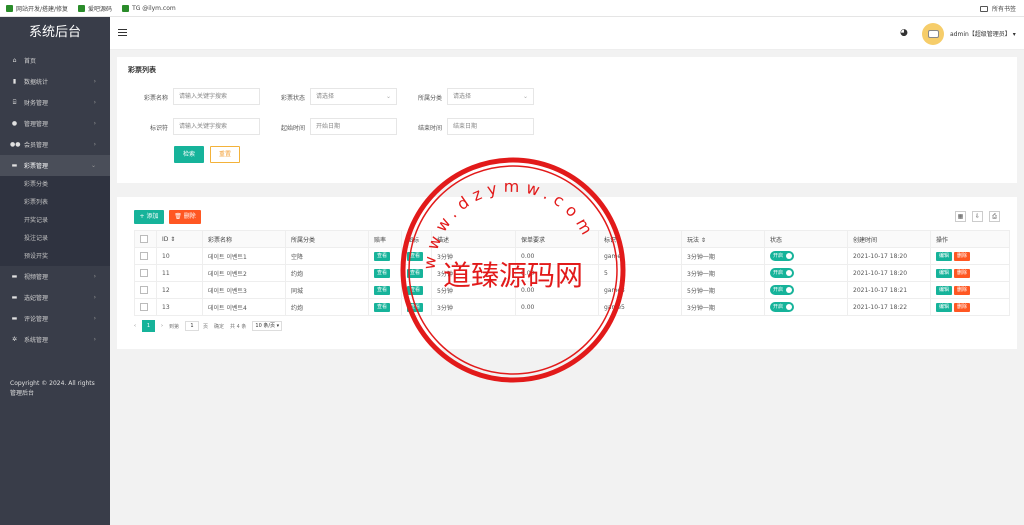  What do you see at coordinates (149, 217) in the screenshot?
I see `add-button: + 添加` at bounding box center [149, 217].